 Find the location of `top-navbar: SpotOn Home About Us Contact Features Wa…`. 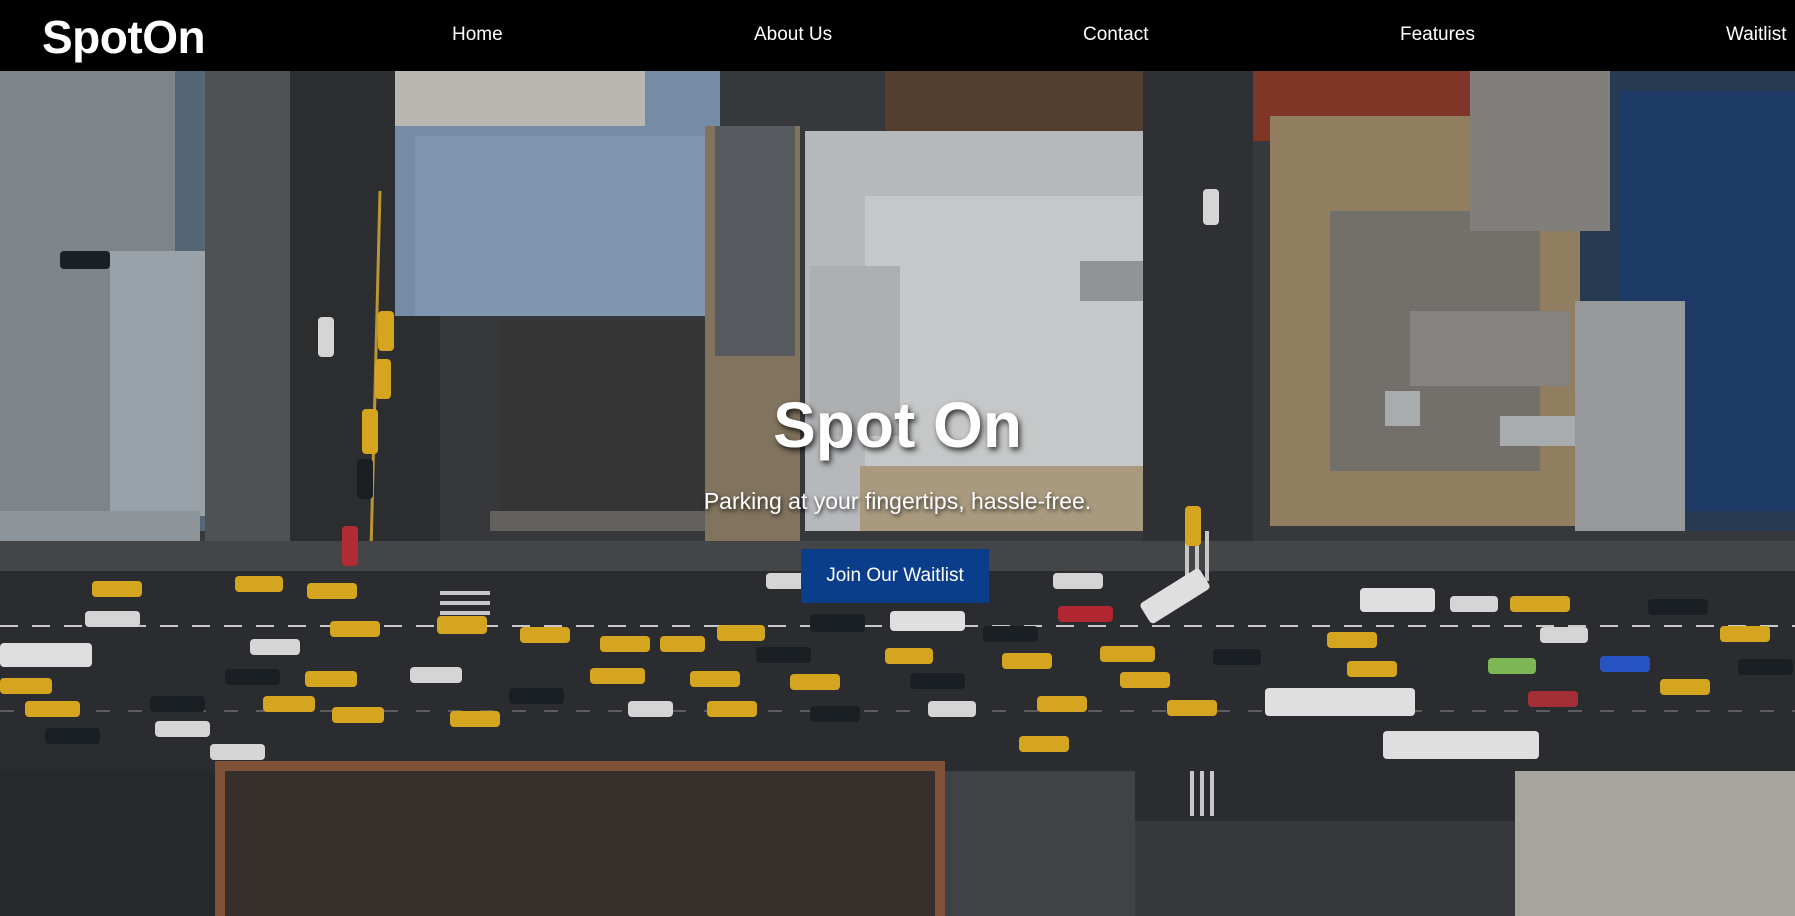

top-navbar: SpotOn Home About Us Contact Features Wa… is located at coordinates (897, 35).